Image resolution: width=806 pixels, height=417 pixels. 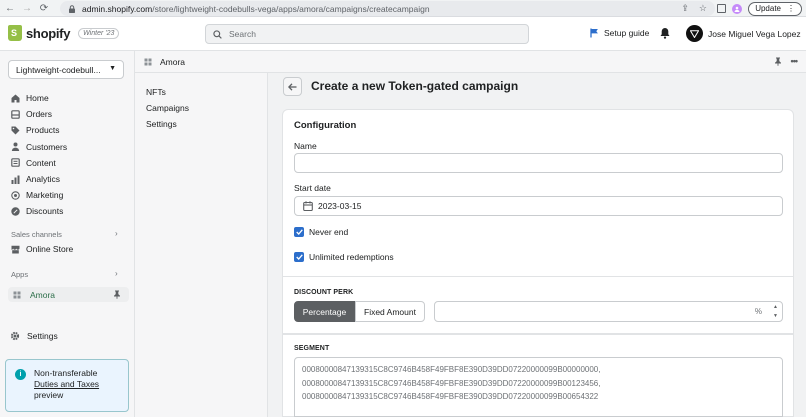 What do you see at coordinates (775, 316) in the screenshot?
I see `stepper-down-icon: ▼` at bounding box center [775, 316].